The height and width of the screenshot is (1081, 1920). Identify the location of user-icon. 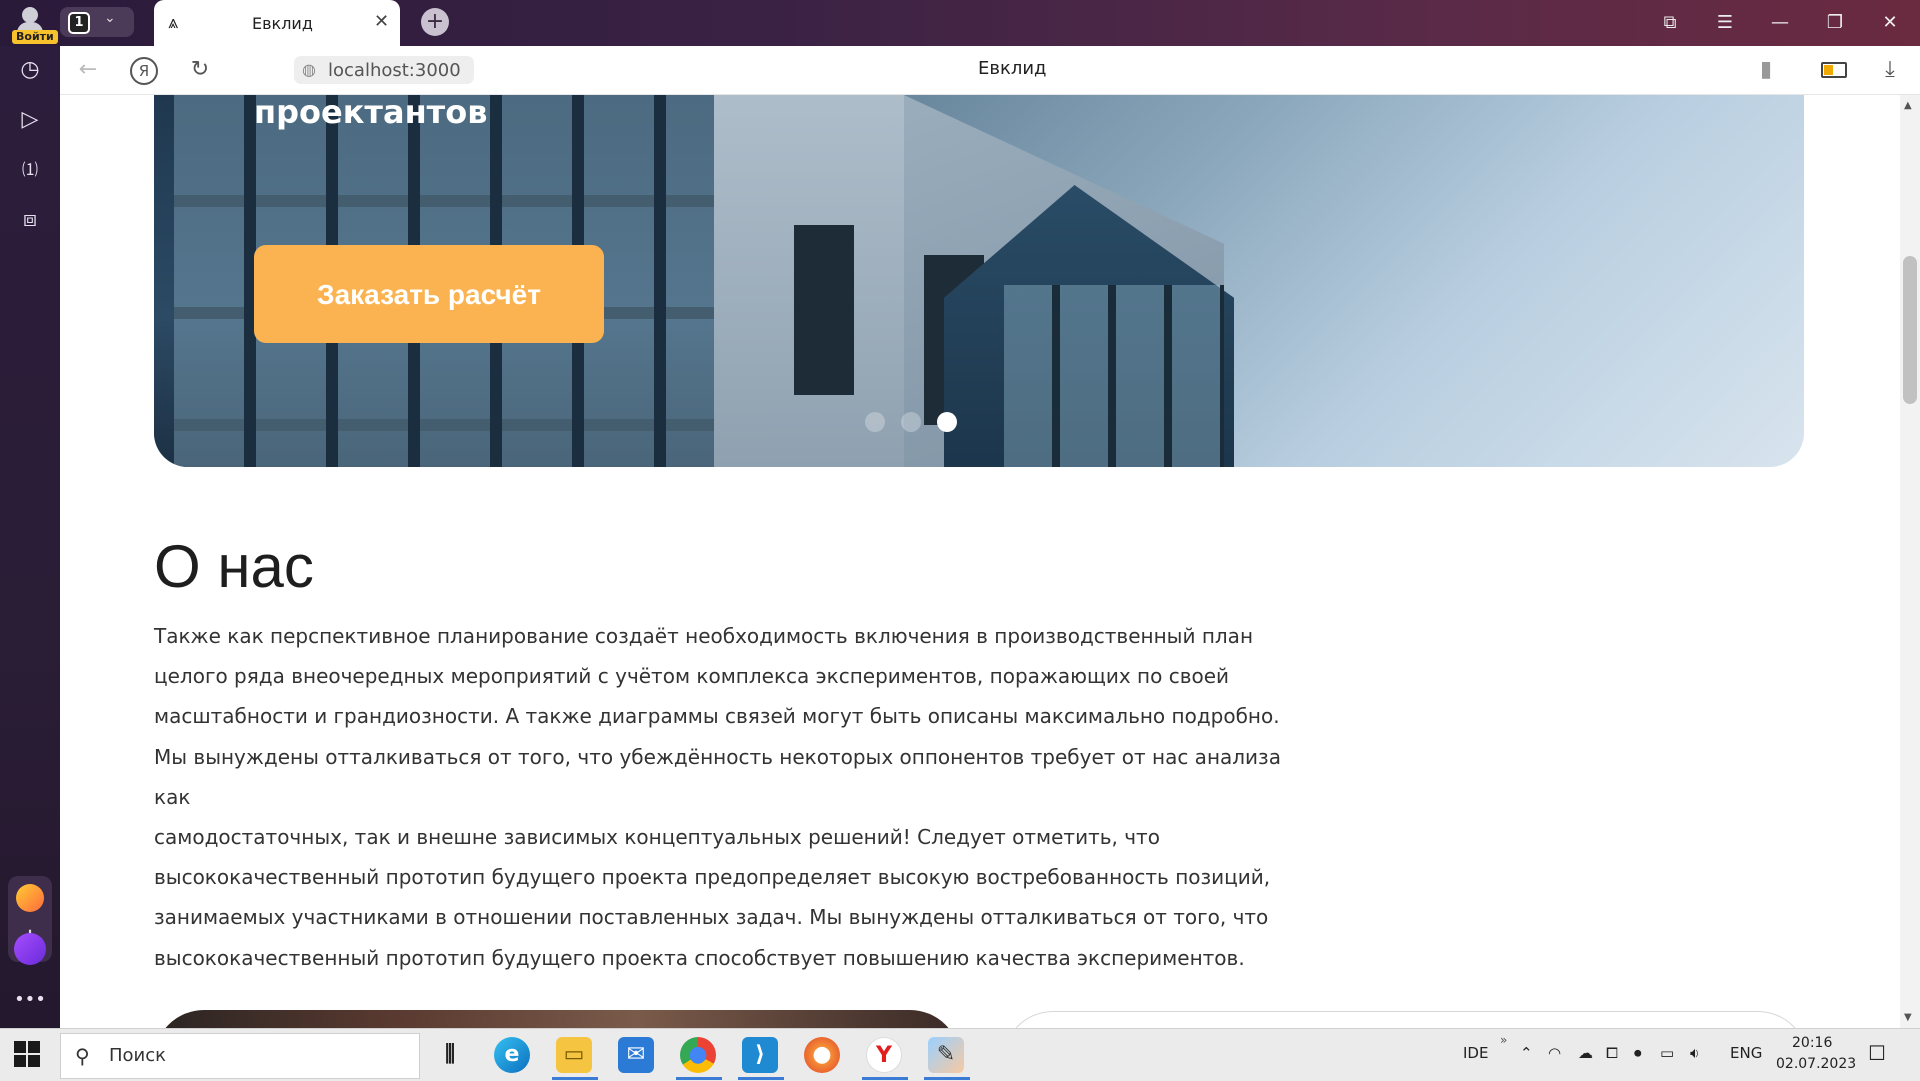
(30, 15).